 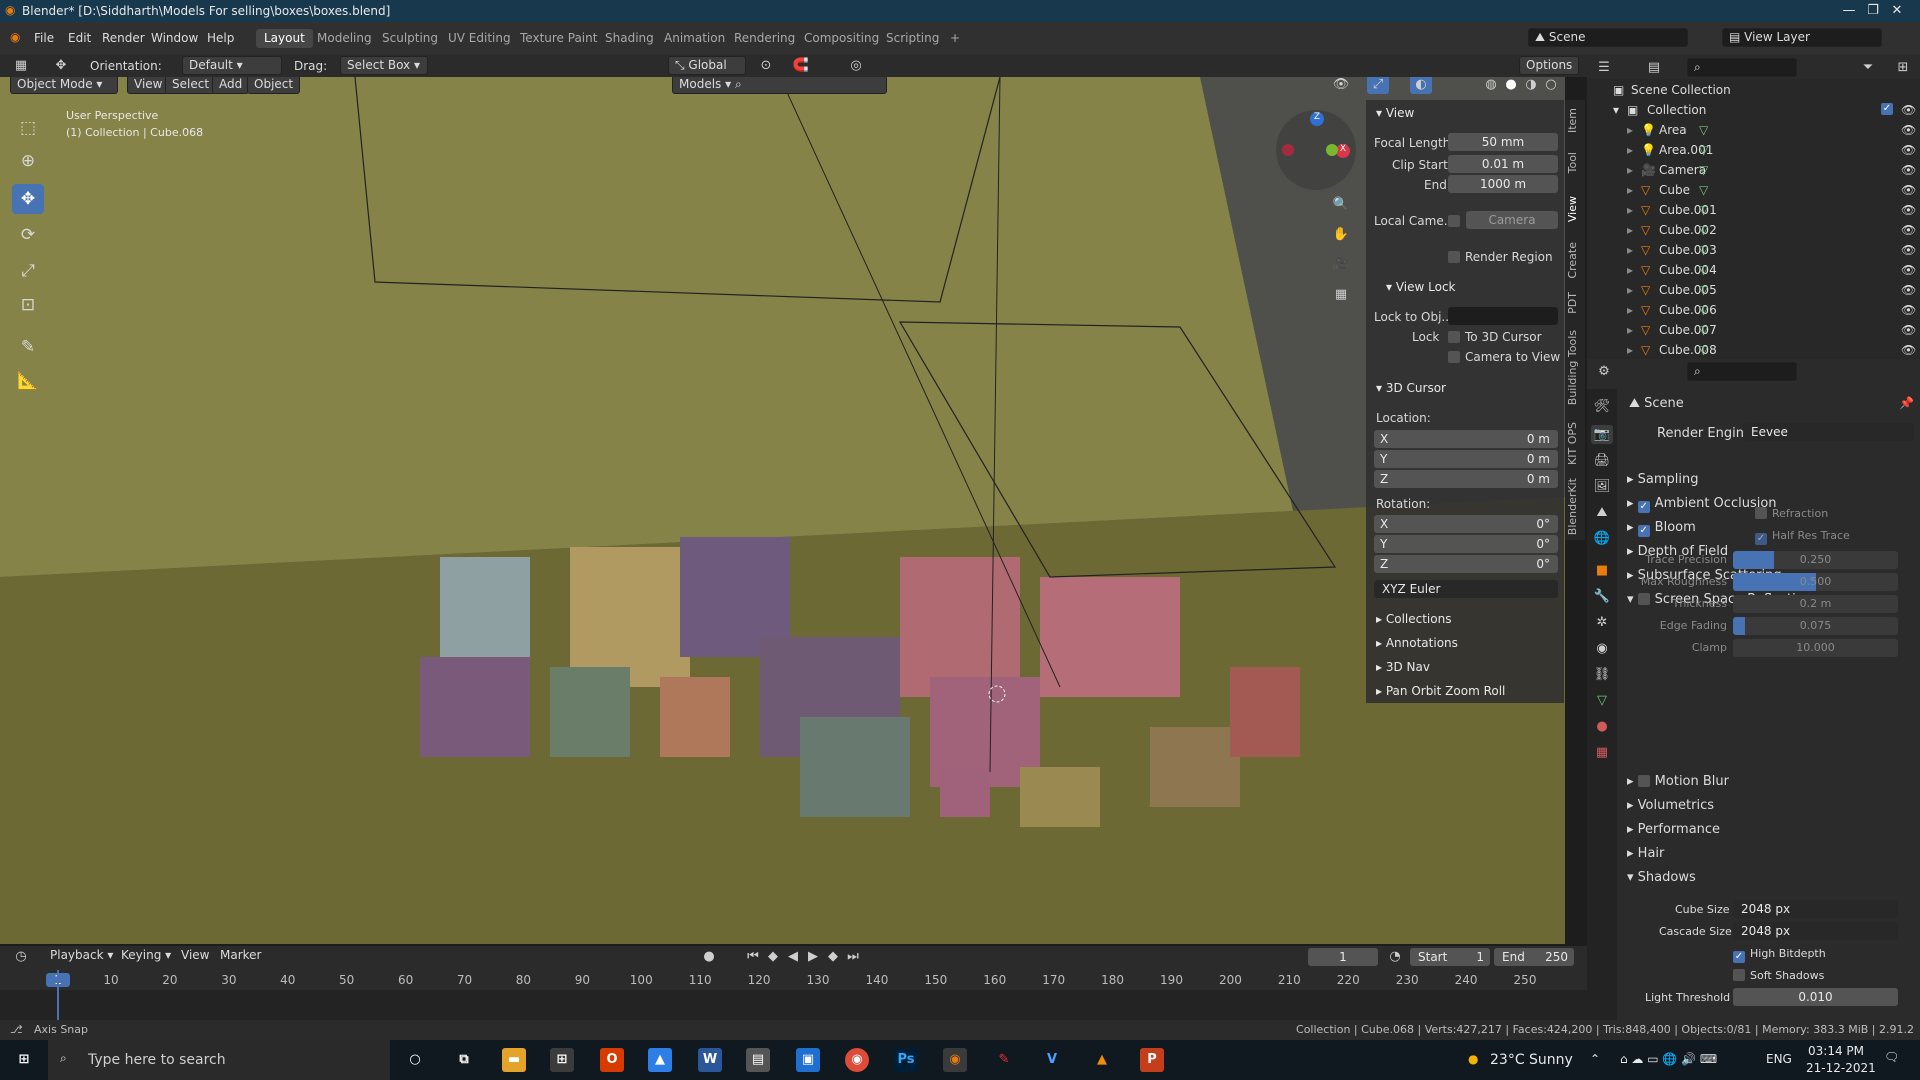 I want to click on outliner-row: ▸ ▽ Cube.005 ▽ 👁, so click(x=1753, y=293).